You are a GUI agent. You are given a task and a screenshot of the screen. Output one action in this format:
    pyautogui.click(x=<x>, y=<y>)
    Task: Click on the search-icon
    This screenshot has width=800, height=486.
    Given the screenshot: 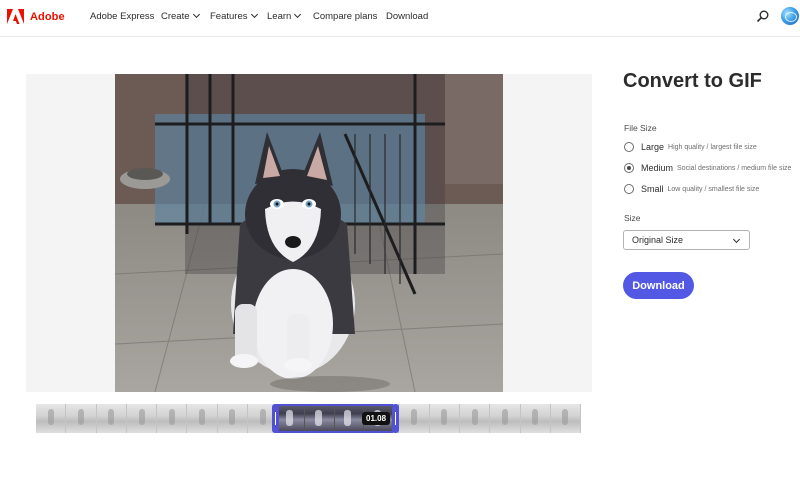 What is the action you would take?
    pyautogui.click(x=763, y=16)
    